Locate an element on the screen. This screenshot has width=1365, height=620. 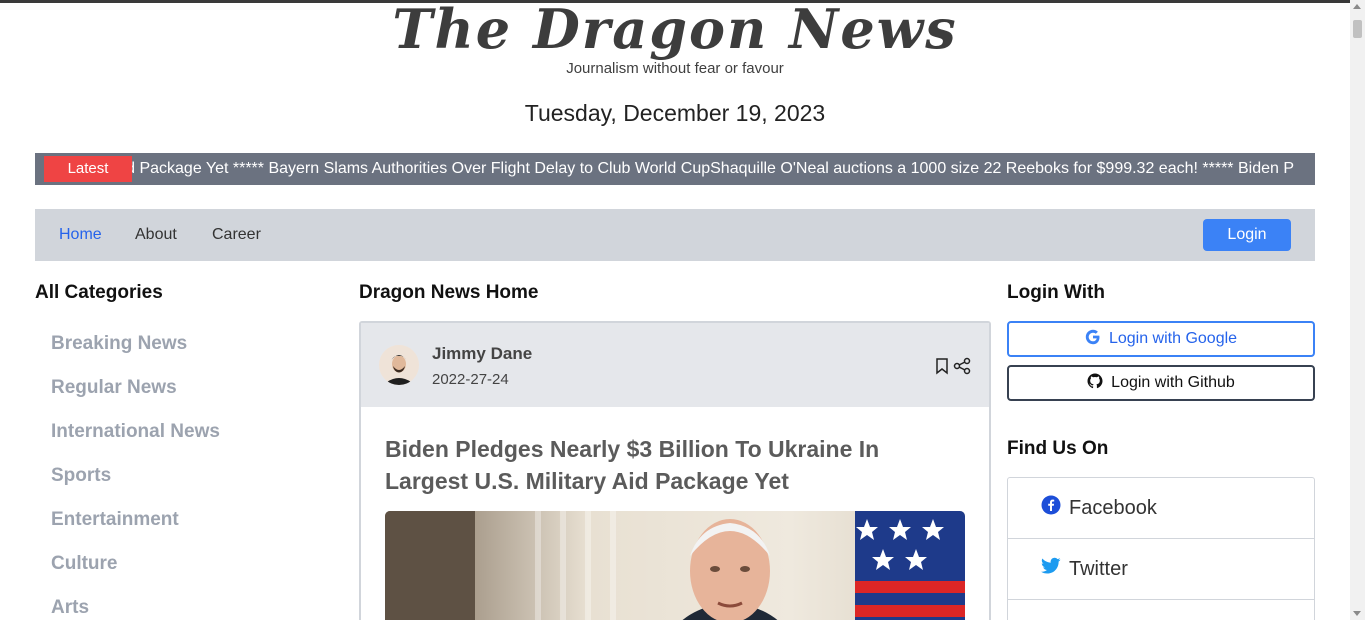
site-logo: The Dragon News is located at coordinates (675, 29).